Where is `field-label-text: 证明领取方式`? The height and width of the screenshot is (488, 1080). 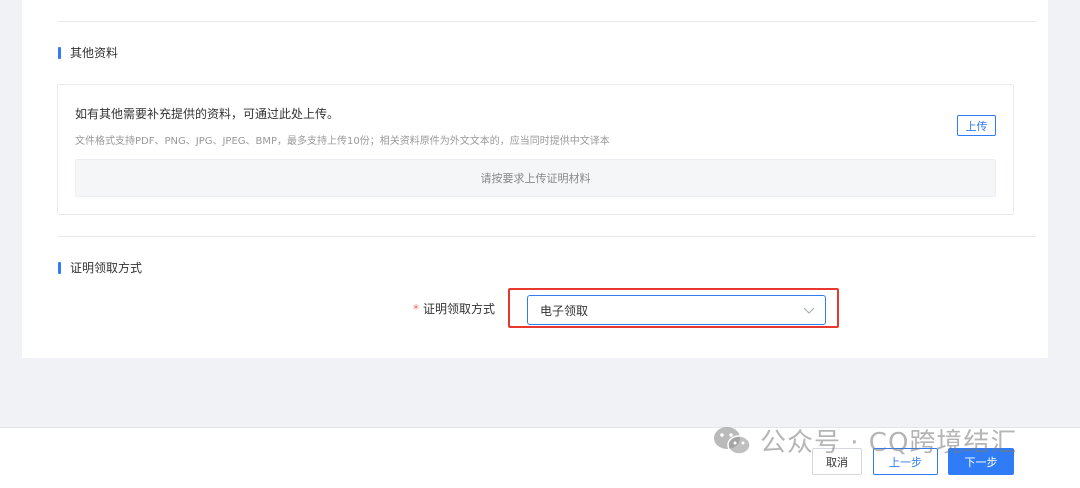
field-label-text: 证明领取方式 is located at coordinates (458, 309).